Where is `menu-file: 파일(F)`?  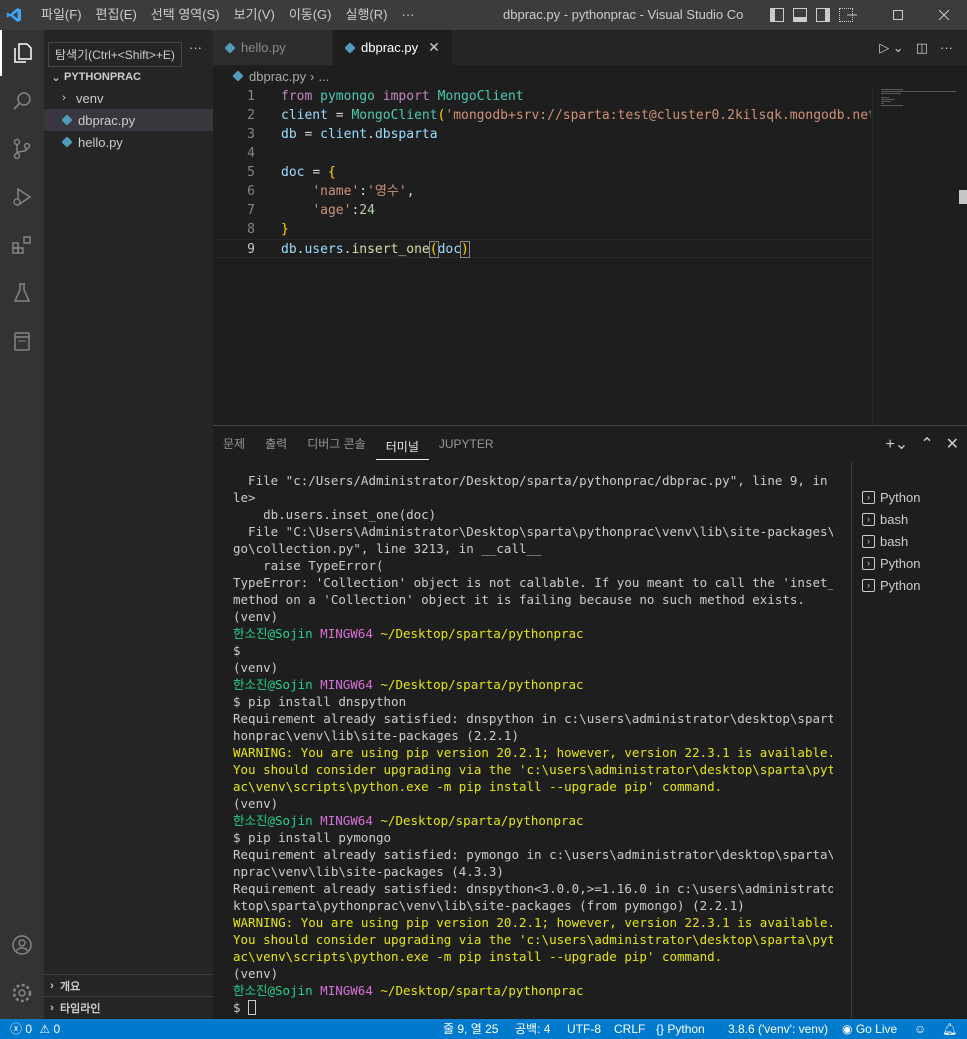
menu-file: 파일(F) is located at coordinates (61, 15).